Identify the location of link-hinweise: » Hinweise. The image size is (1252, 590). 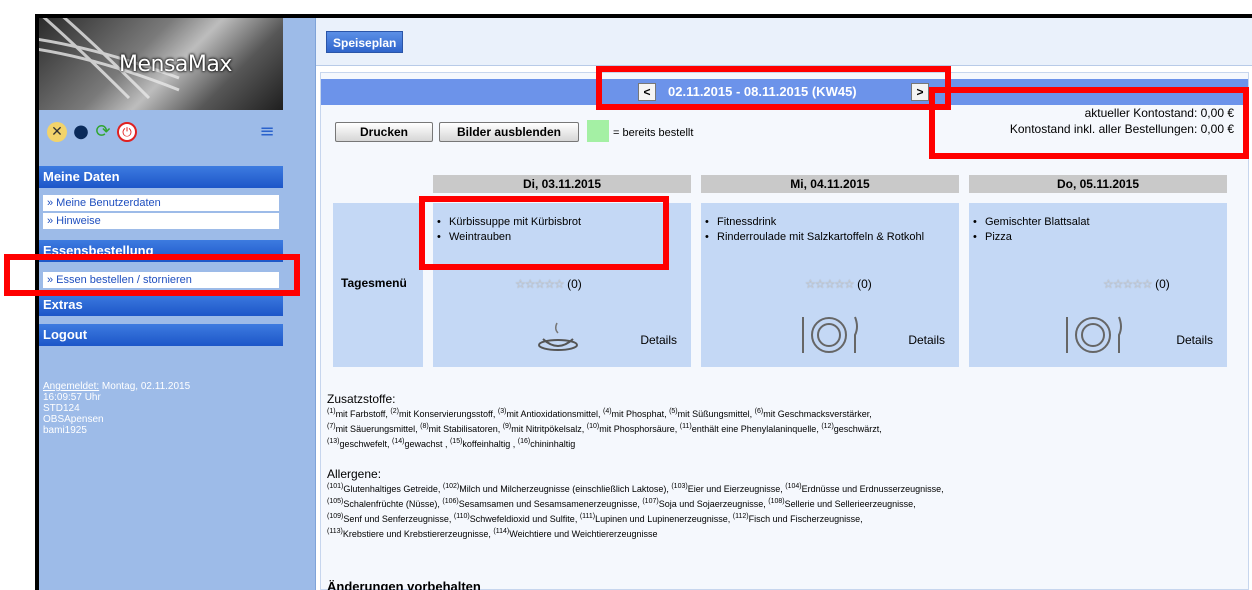
(161, 221).